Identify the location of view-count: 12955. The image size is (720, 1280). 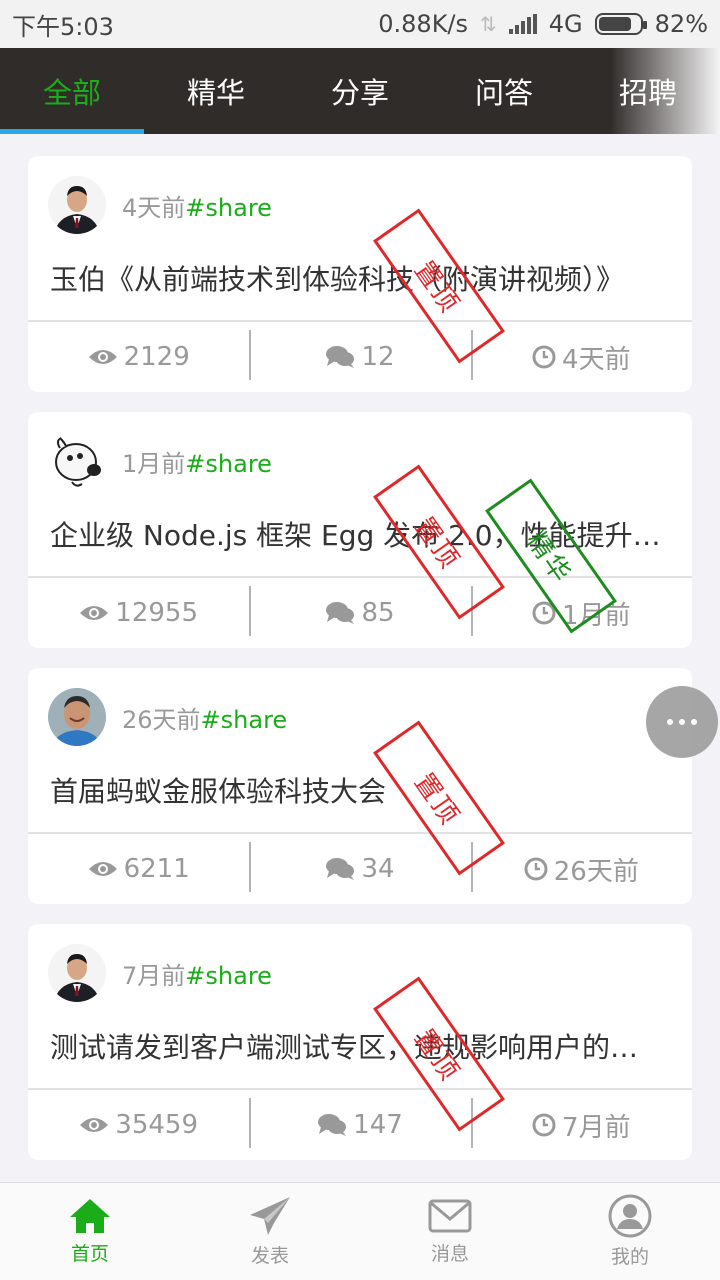
(138, 613).